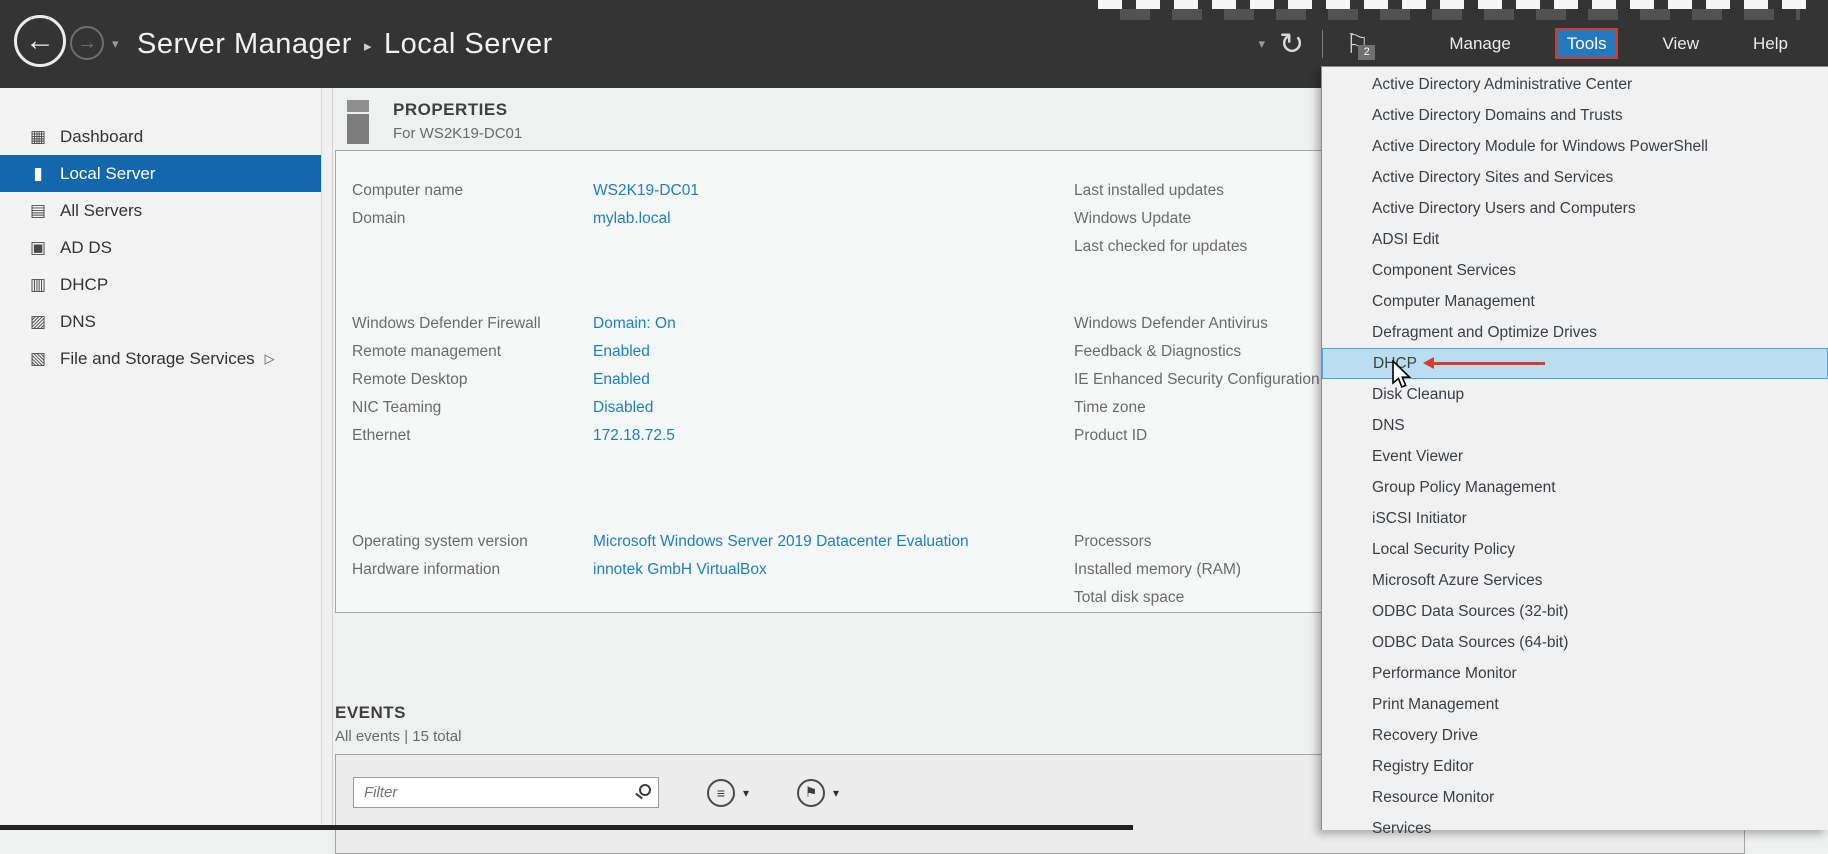 This screenshot has height=854, width=1828. Describe the element at coordinates (634, 436) in the screenshot. I see `property-value-link: 172.18.72.5` at that location.